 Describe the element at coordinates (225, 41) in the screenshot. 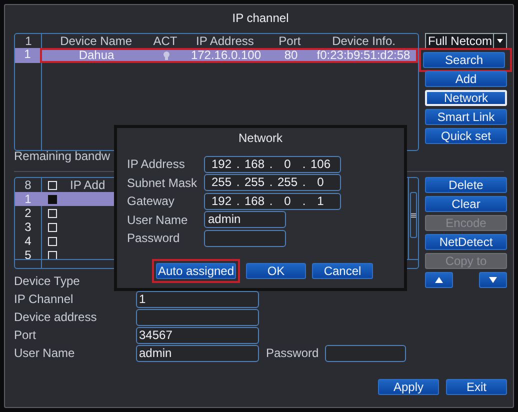

I see `column-header: IP Address` at that location.